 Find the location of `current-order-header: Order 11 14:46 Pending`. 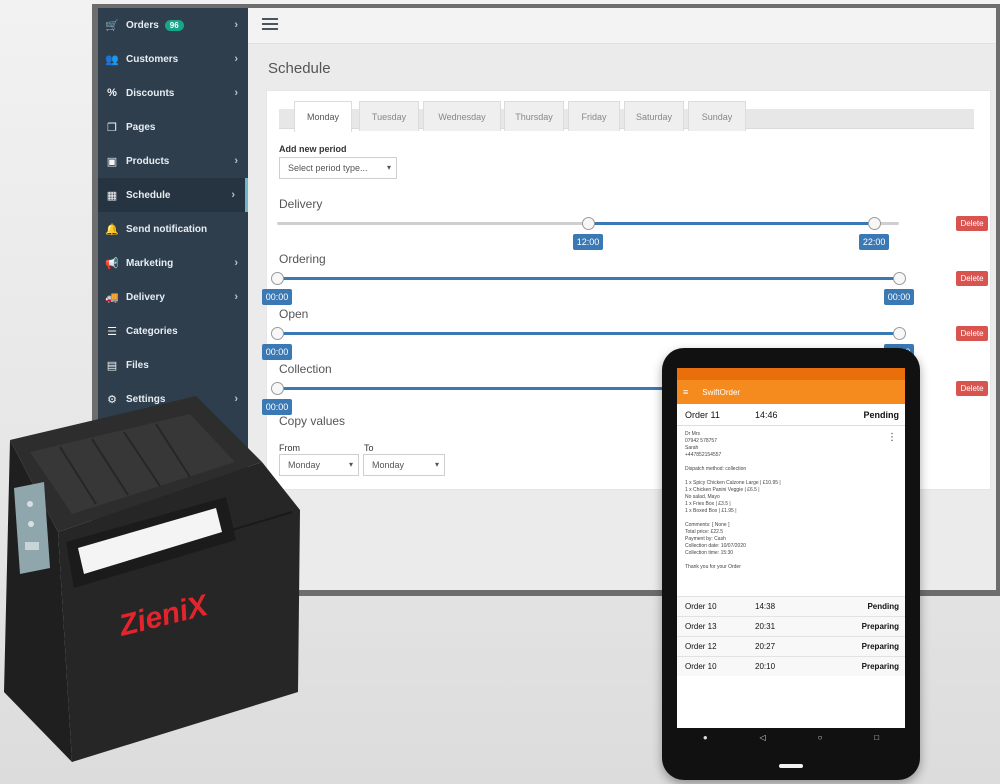

current-order-header: Order 11 14:46 Pending is located at coordinates (791, 415).